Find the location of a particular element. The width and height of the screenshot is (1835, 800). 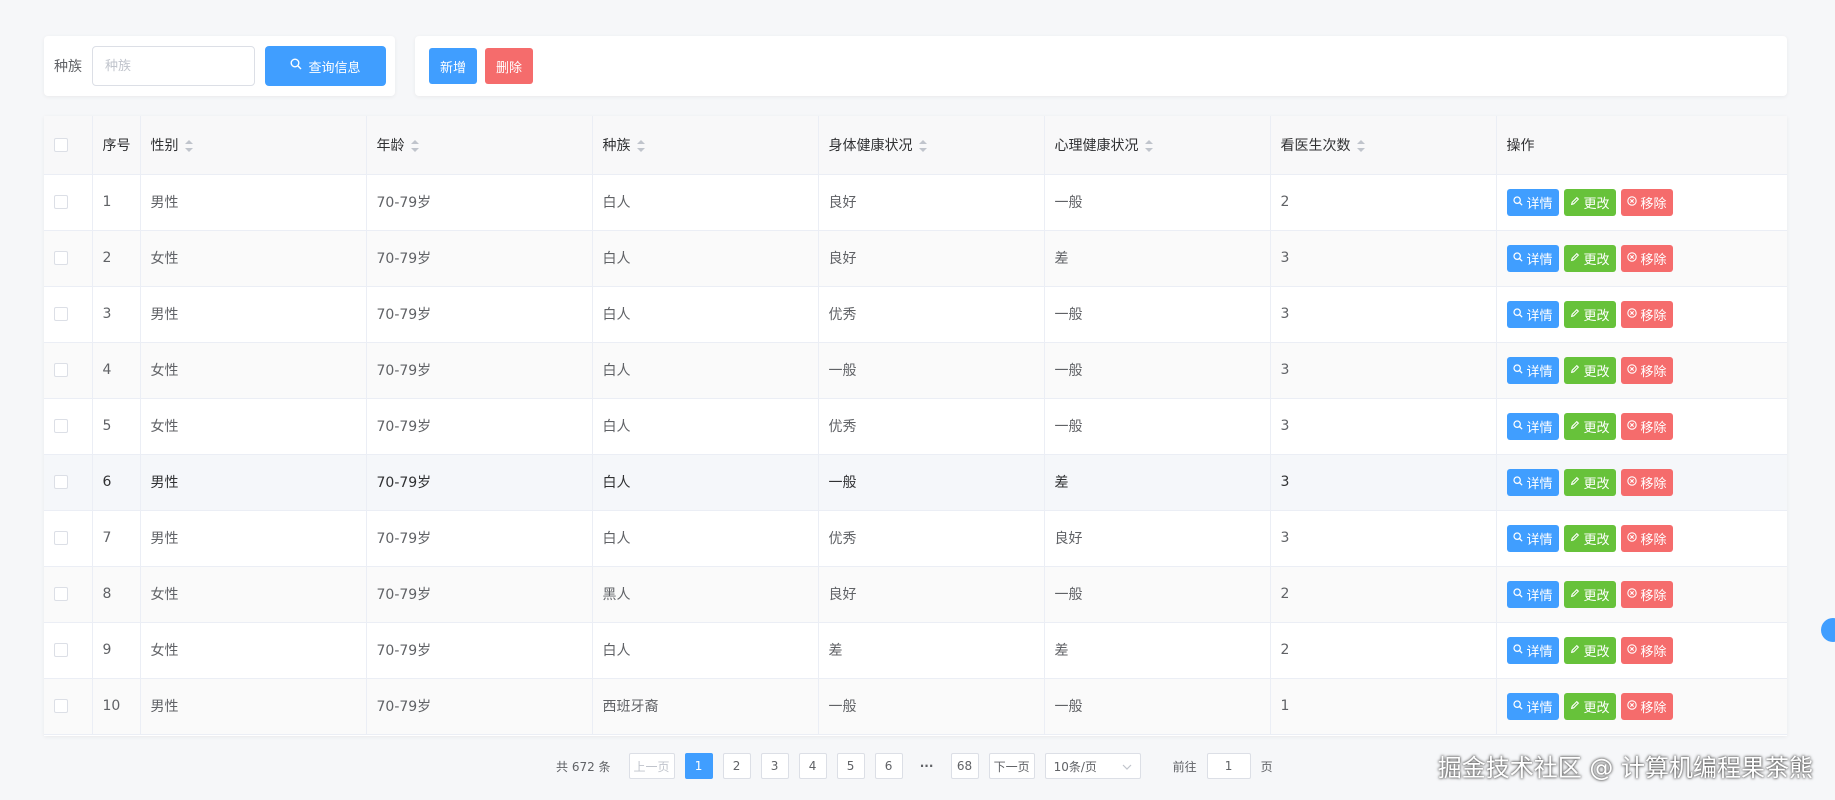

add-button: 新增 is located at coordinates (453, 66).